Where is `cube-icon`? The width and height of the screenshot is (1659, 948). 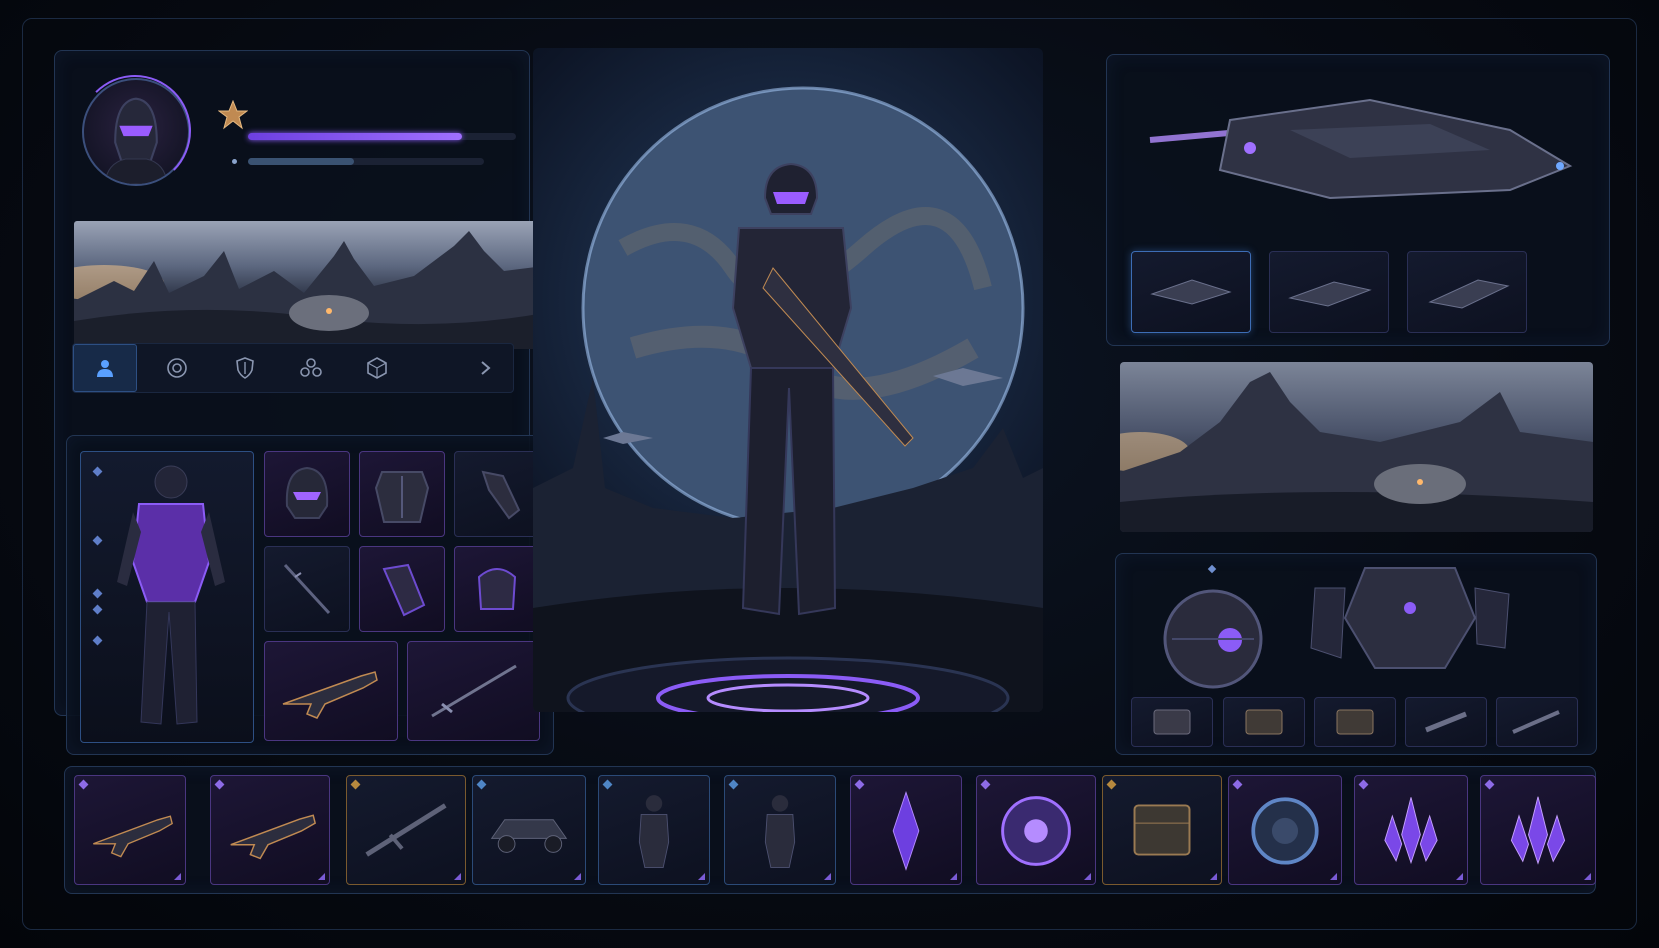
cube-icon is located at coordinates (377, 368).